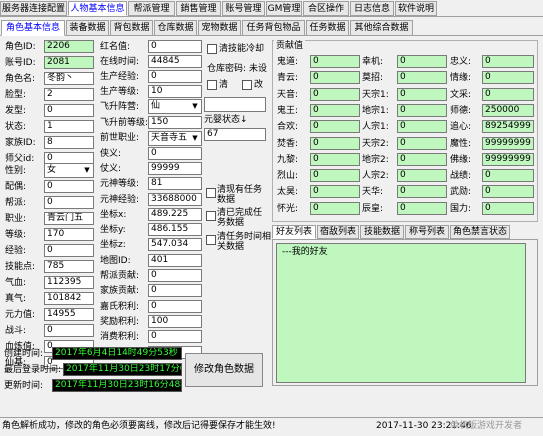 Image resolution: width=543 pixels, height=436 pixels. What do you see at coordinates (117, 385) in the screenshot?
I see `update-time-field: 2017年11月30日23时16分48秒` at bounding box center [117, 385].